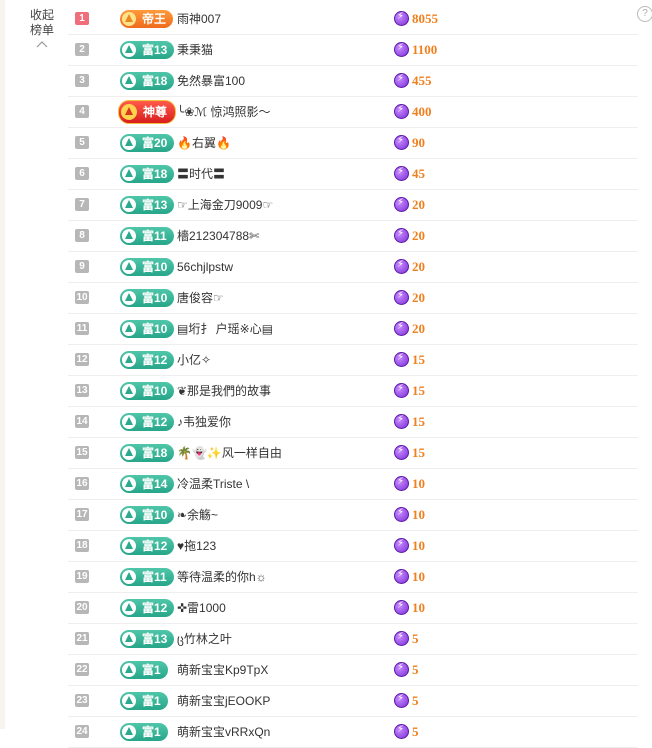 Image resolution: width=652 pixels, height=748 pixels. Describe the element at coordinates (353, 732) in the screenshot. I see `ranking-row: 24 富1 萌新宝宝vRRxQn 5` at that location.